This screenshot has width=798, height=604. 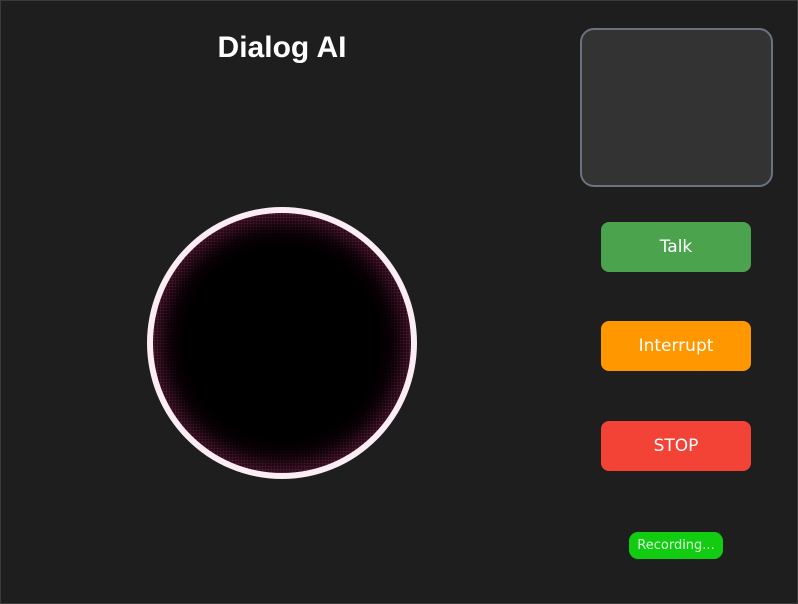 I want to click on talk-button: Talk, so click(x=676, y=247).